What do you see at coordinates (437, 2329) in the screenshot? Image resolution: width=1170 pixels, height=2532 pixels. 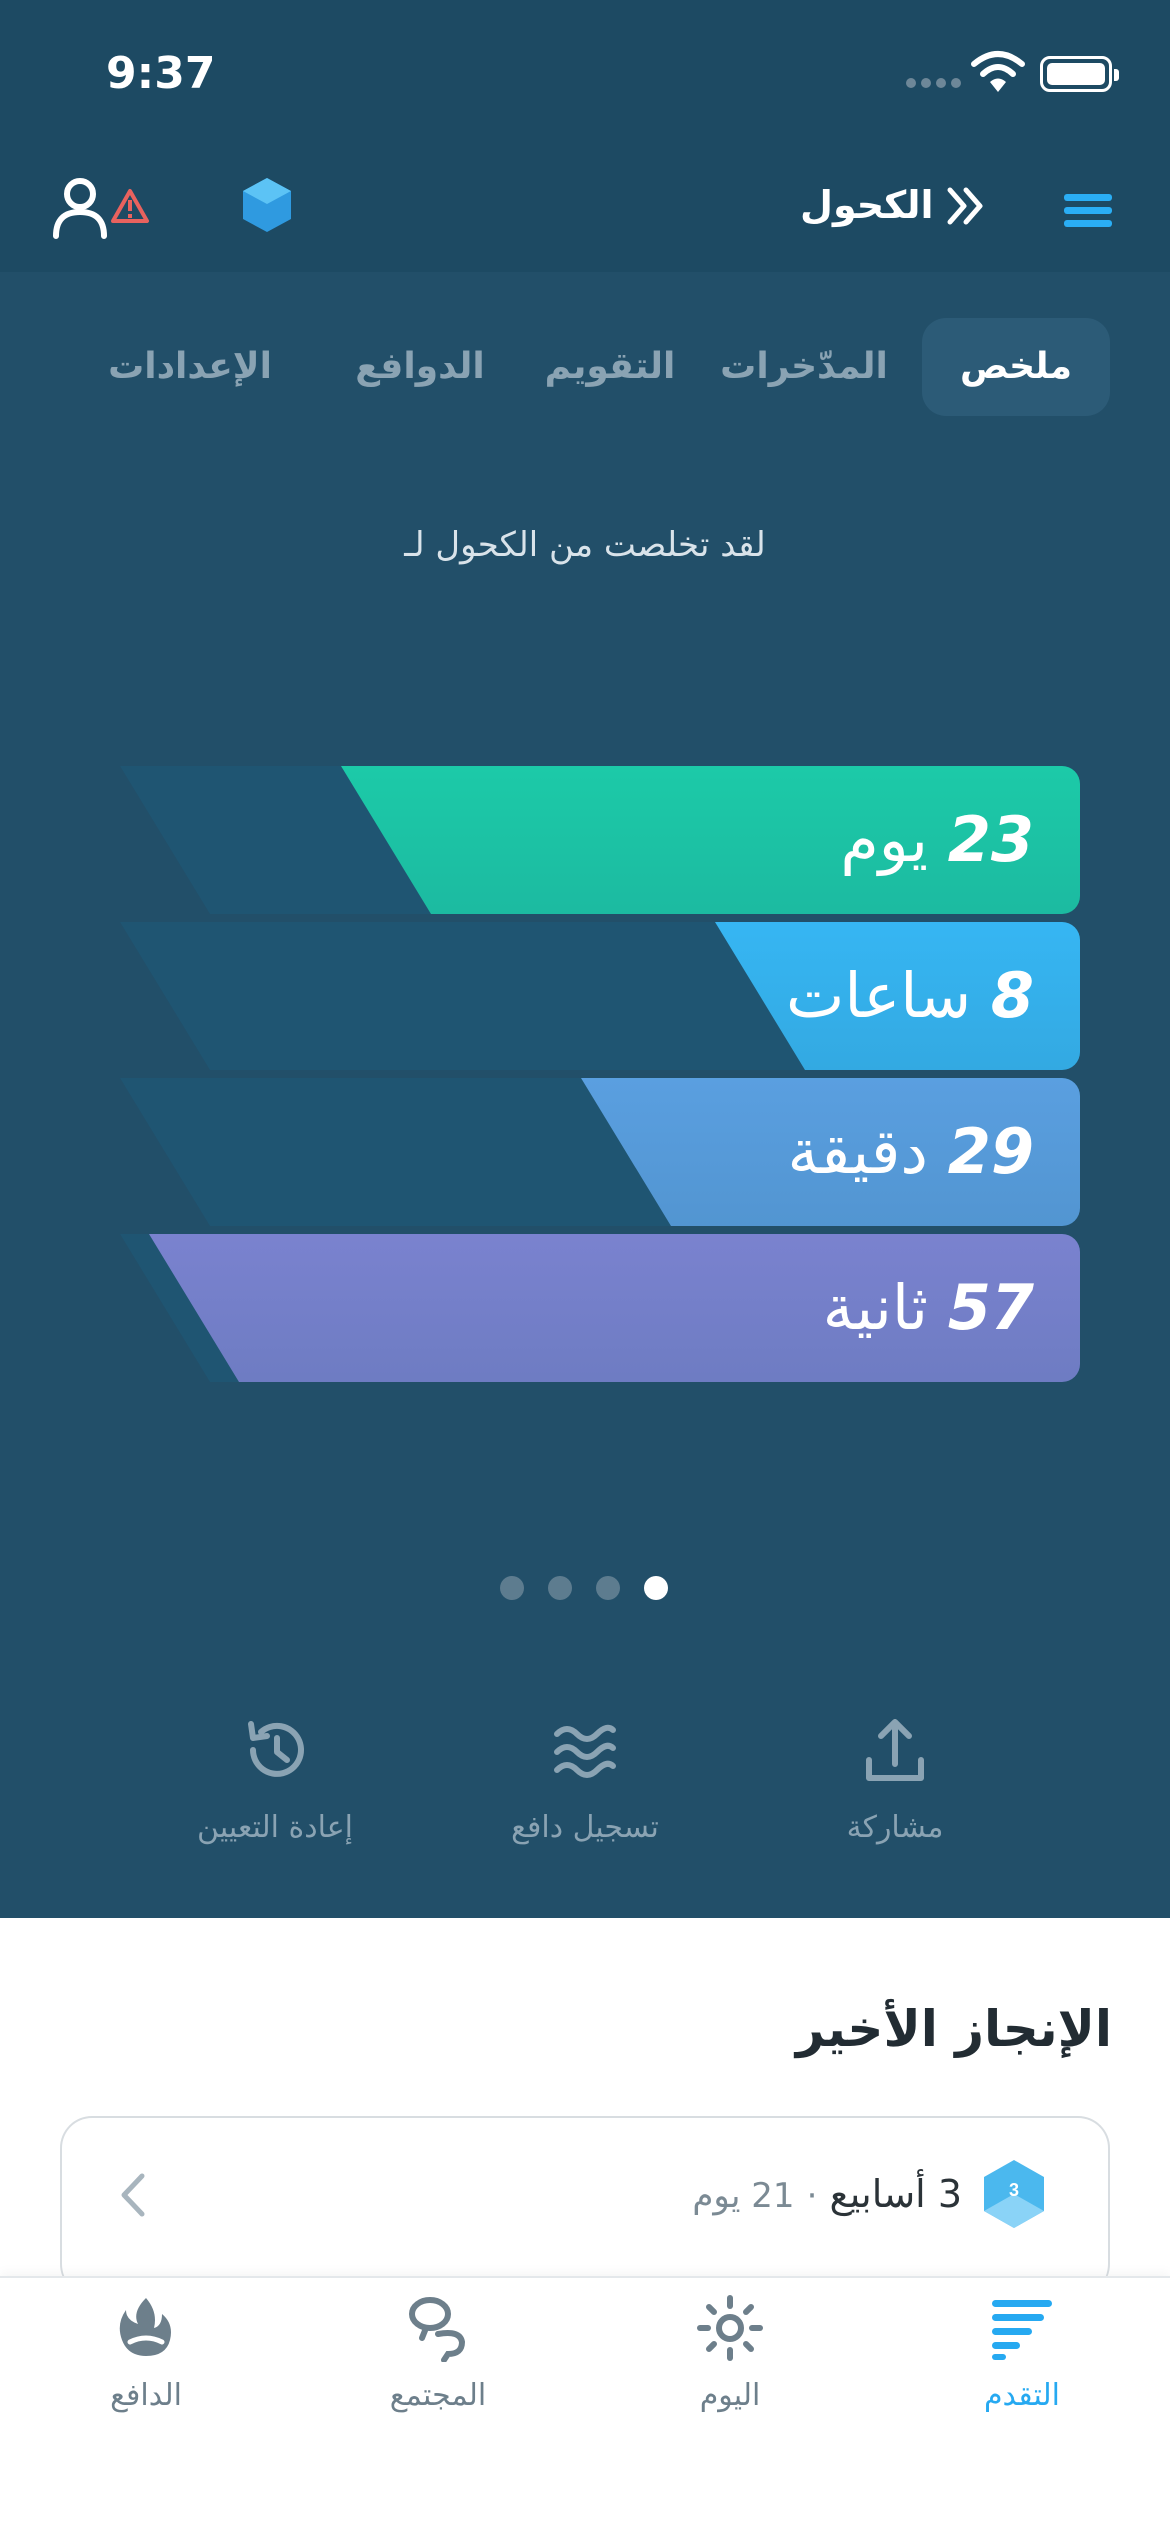 I see `community-icon` at bounding box center [437, 2329].